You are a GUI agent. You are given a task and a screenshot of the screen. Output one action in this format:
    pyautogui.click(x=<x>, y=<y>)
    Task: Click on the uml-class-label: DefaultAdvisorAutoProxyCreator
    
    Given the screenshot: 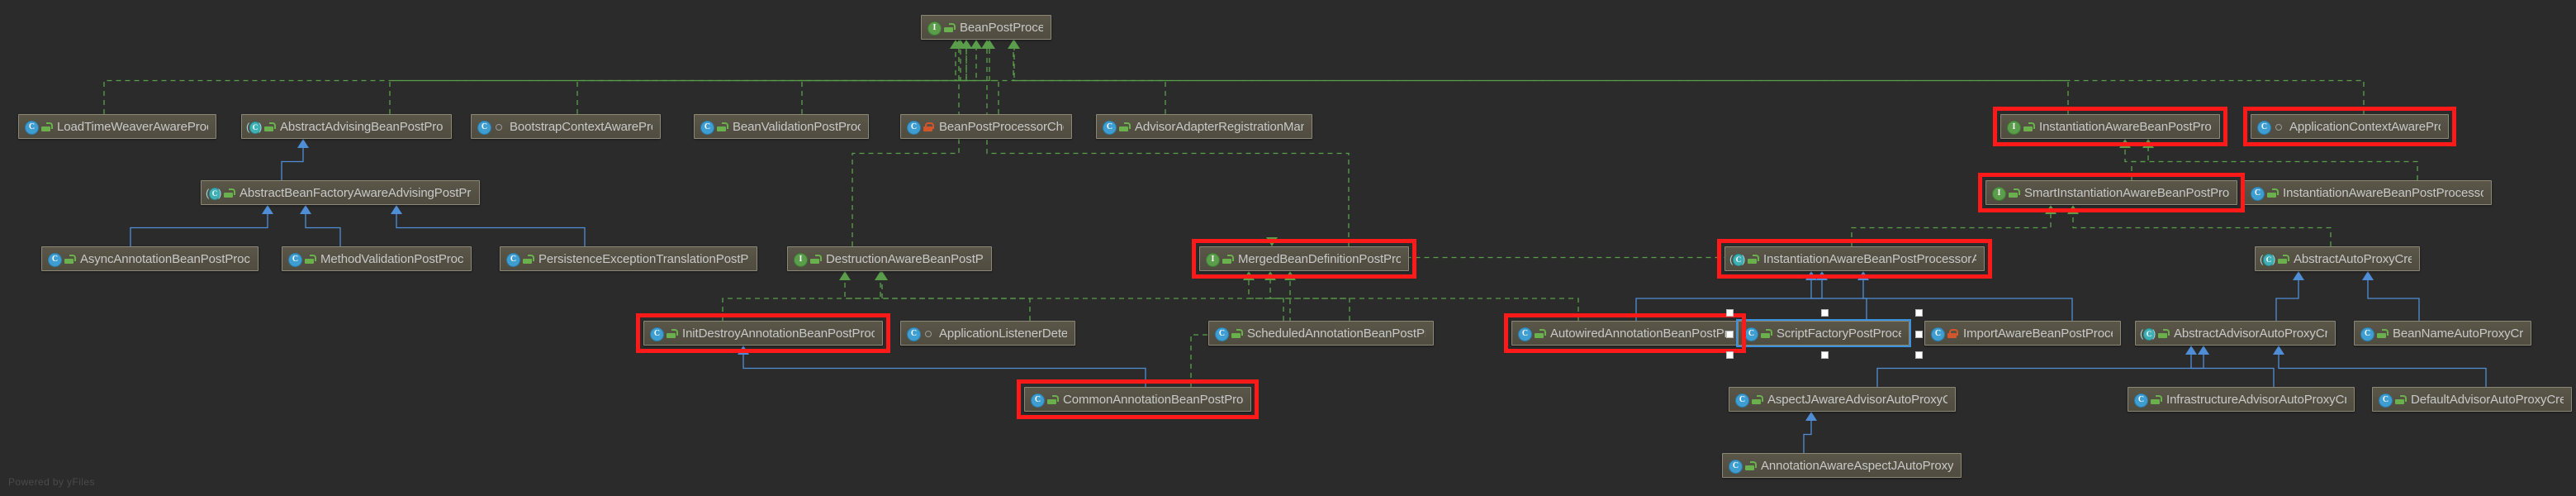 What is the action you would take?
    pyautogui.click(x=2487, y=400)
    